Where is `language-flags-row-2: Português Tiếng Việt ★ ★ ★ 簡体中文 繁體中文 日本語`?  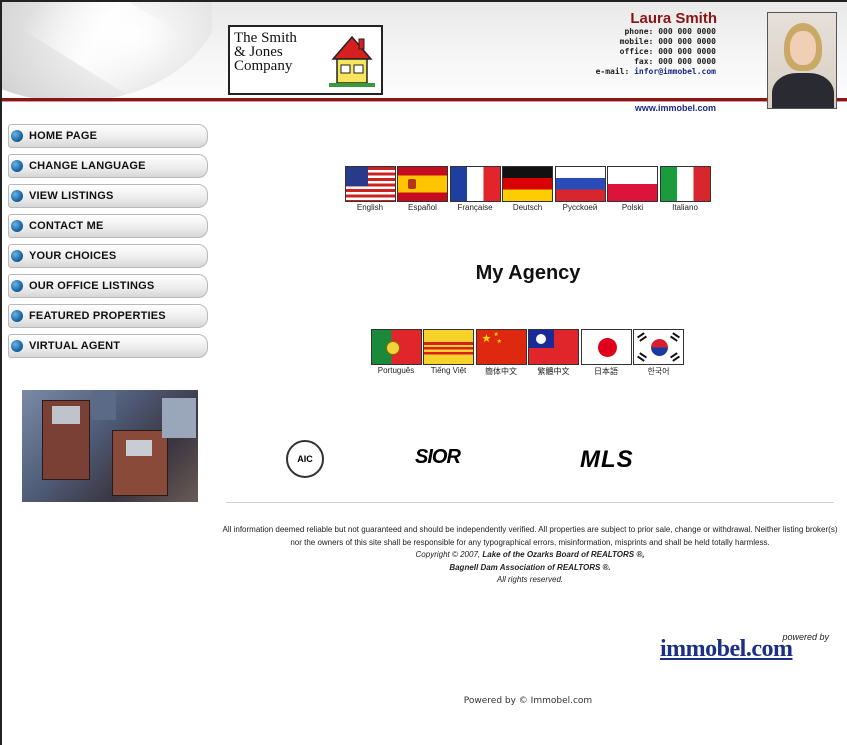 language-flags-row-2: Português Tiếng Việt ★ ★ ★ 簡体中文 繁體中文 日本語 is located at coordinates (527, 353).